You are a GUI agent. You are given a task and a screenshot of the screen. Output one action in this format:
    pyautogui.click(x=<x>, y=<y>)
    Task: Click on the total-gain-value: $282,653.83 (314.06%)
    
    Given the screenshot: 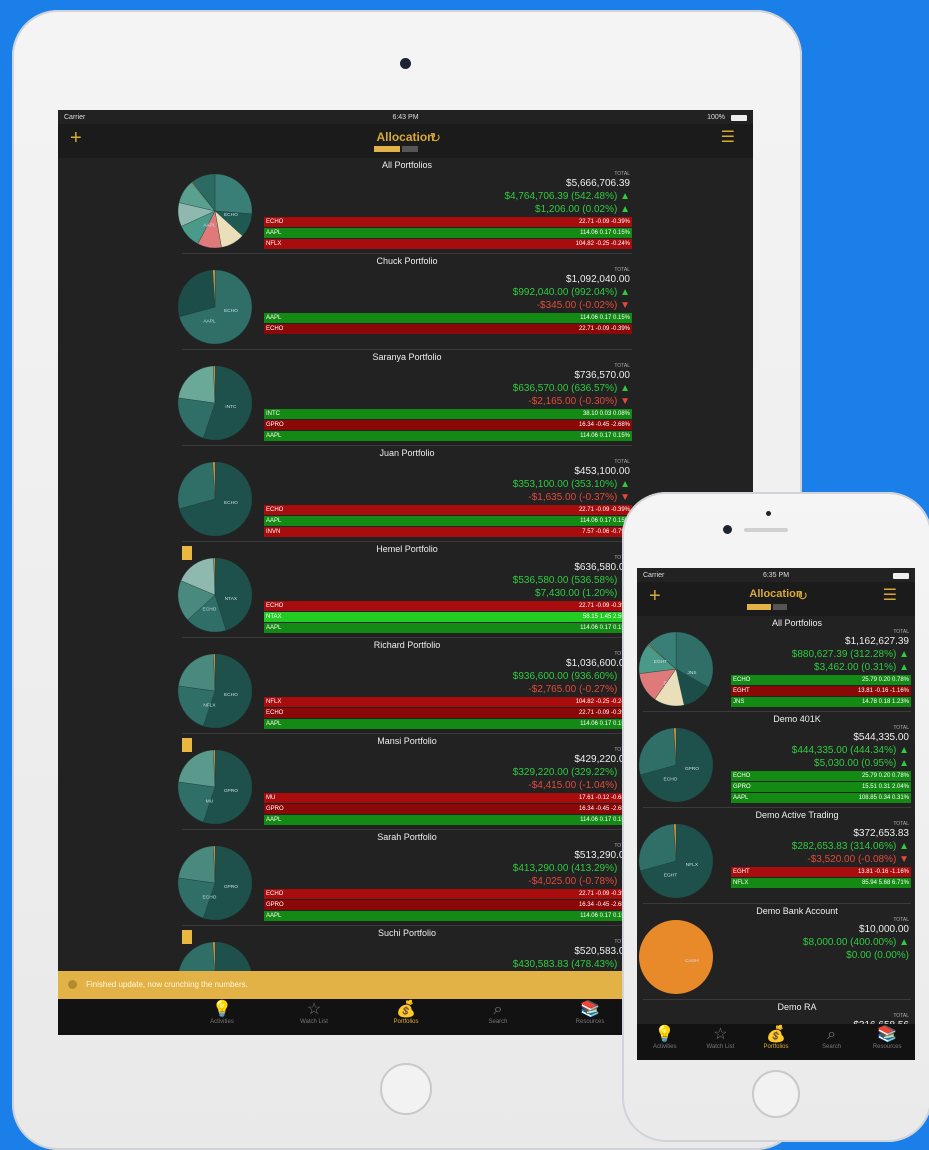 What is the action you would take?
    pyautogui.click(x=844, y=846)
    